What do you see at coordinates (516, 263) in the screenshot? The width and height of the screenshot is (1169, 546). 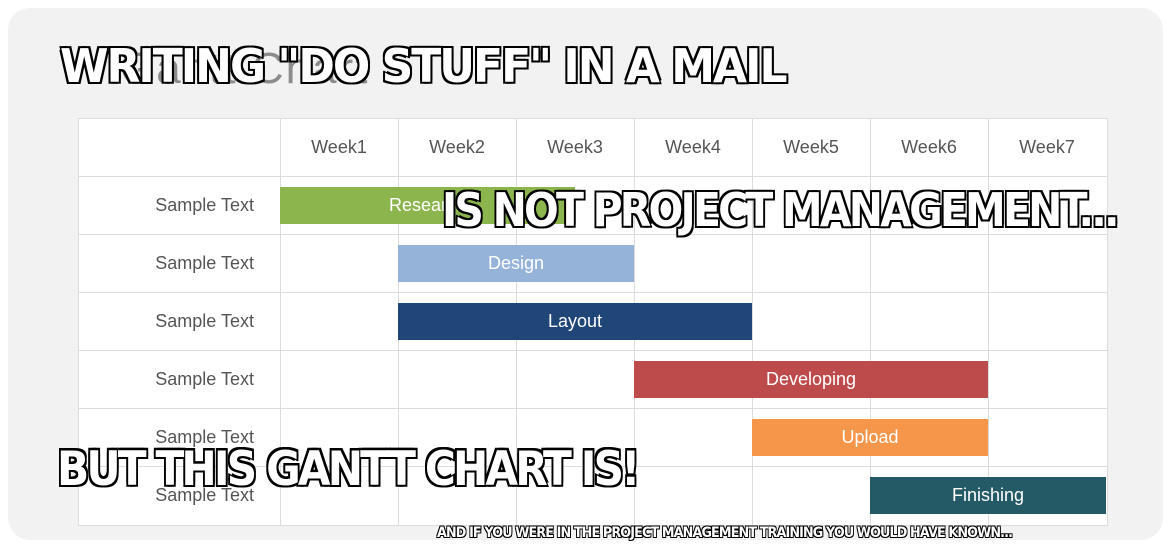 I see `task-bar-design: Design` at bounding box center [516, 263].